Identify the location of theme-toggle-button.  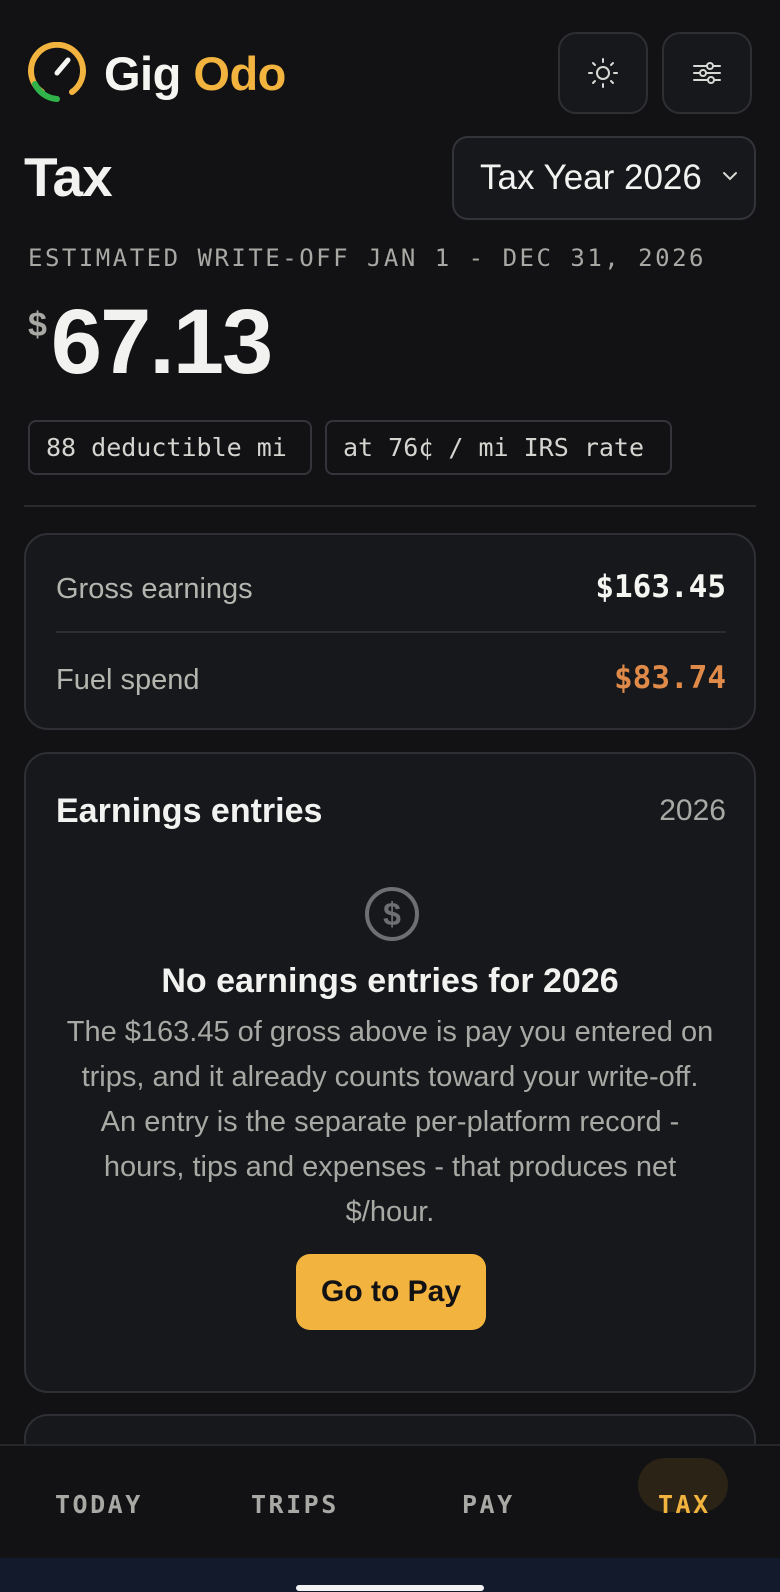
(603, 73).